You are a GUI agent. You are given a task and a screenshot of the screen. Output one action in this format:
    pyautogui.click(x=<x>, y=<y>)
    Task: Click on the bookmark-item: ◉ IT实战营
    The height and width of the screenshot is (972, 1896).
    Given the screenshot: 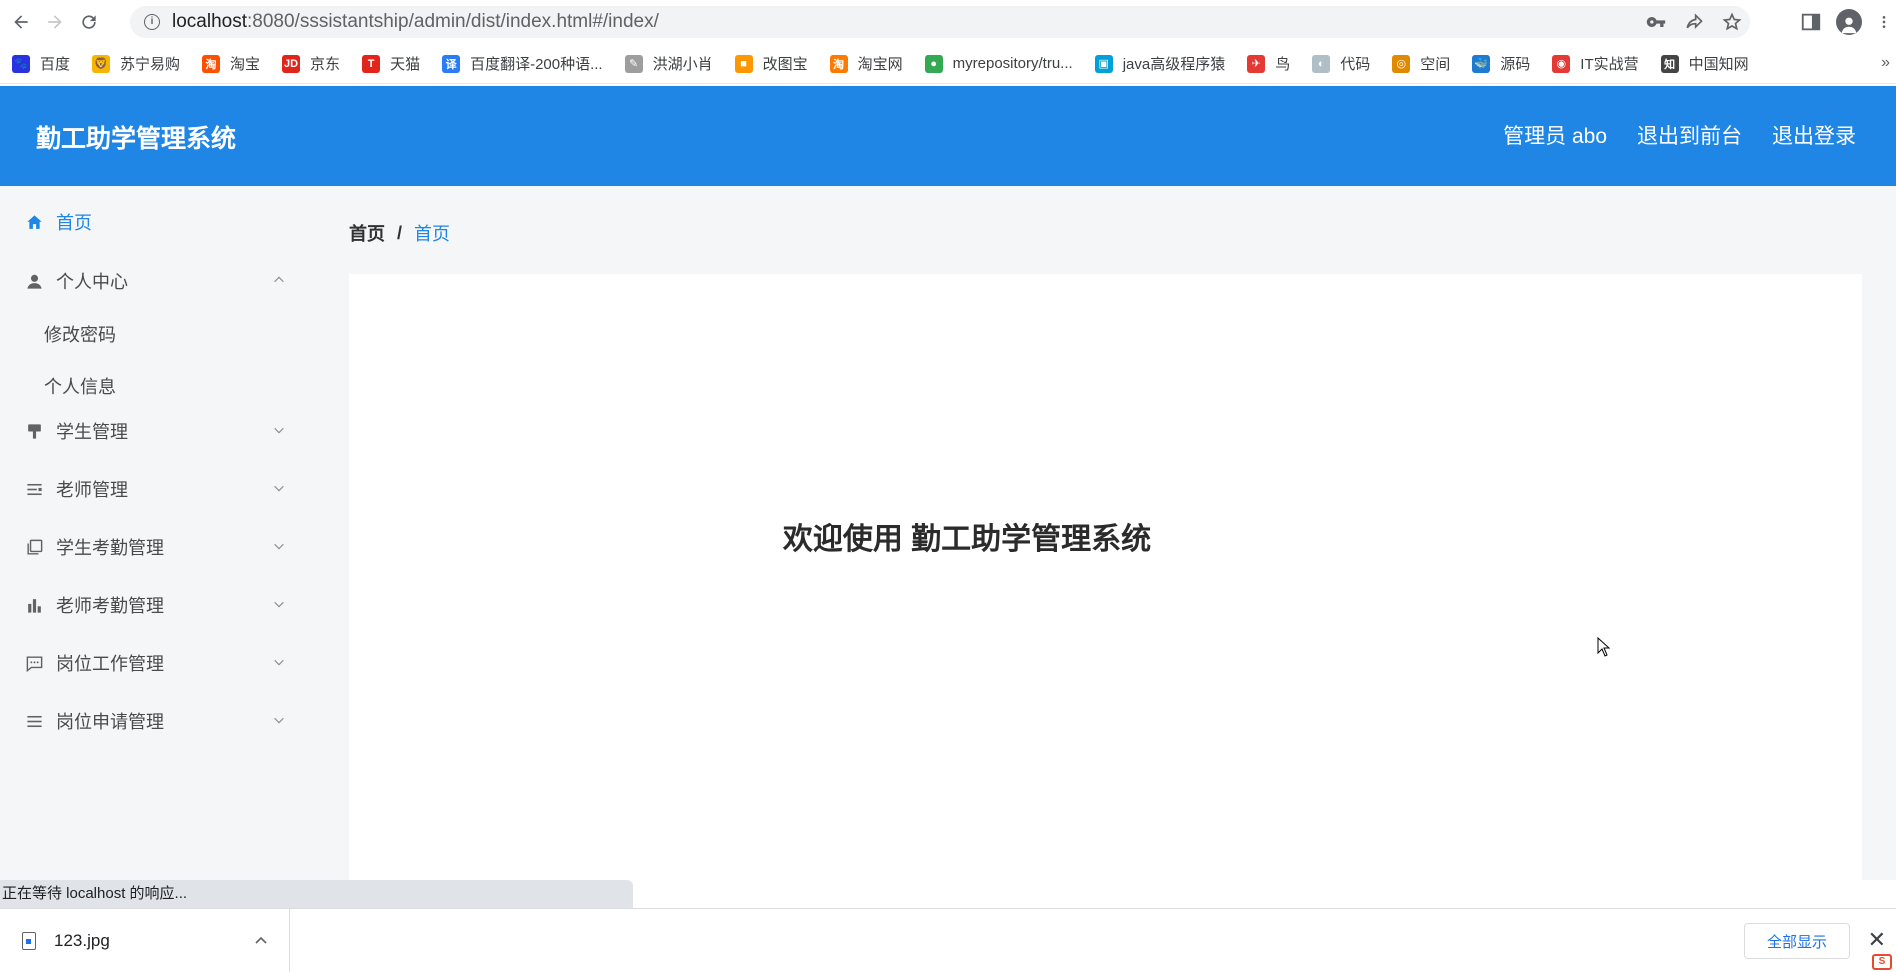 What is the action you would take?
    pyautogui.click(x=1595, y=63)
    